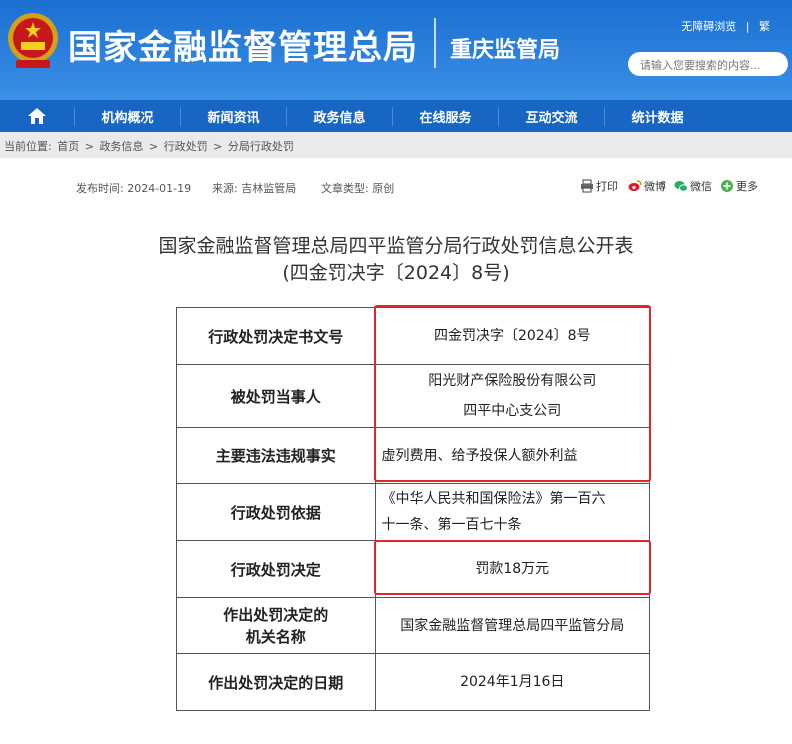 The height and width of the screenshot is (744, 792). What do you see at coordinates (339, 116) in the screenshot?
I see `nav-item-gov-info: 政务信息` at bounding box center [339, 116].